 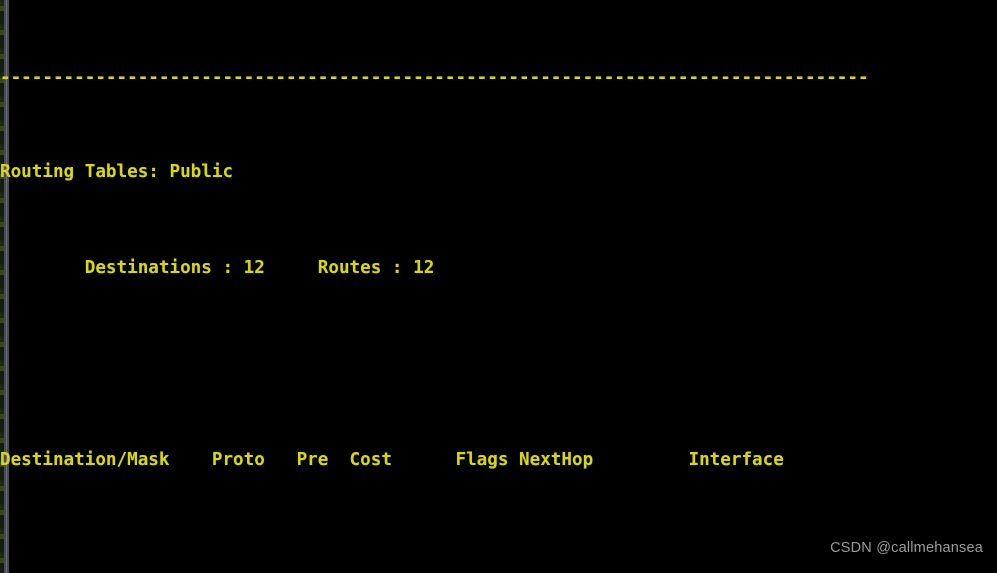 I want to click on routing-table-title: Routing Tables: Public, so click(x=117, y=172).